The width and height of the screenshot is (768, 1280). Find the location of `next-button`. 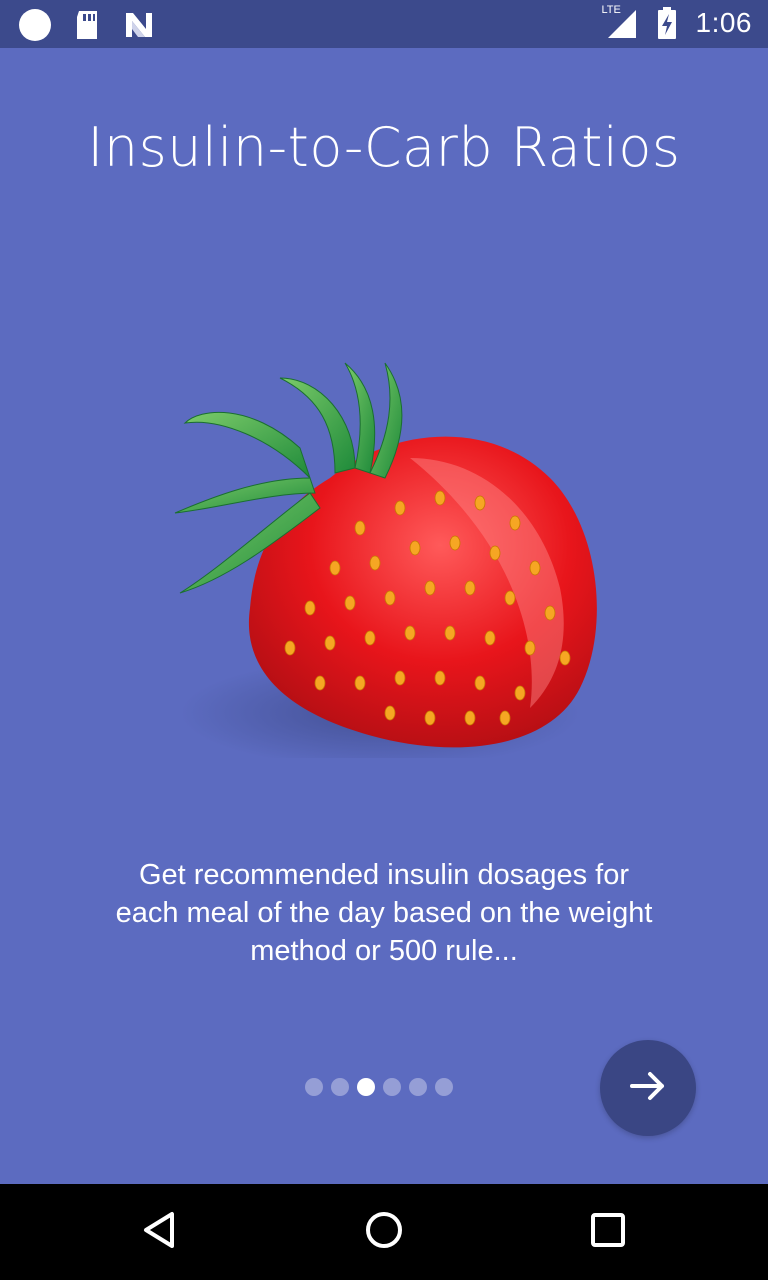

next-button is located at coordinates (648, 1088).